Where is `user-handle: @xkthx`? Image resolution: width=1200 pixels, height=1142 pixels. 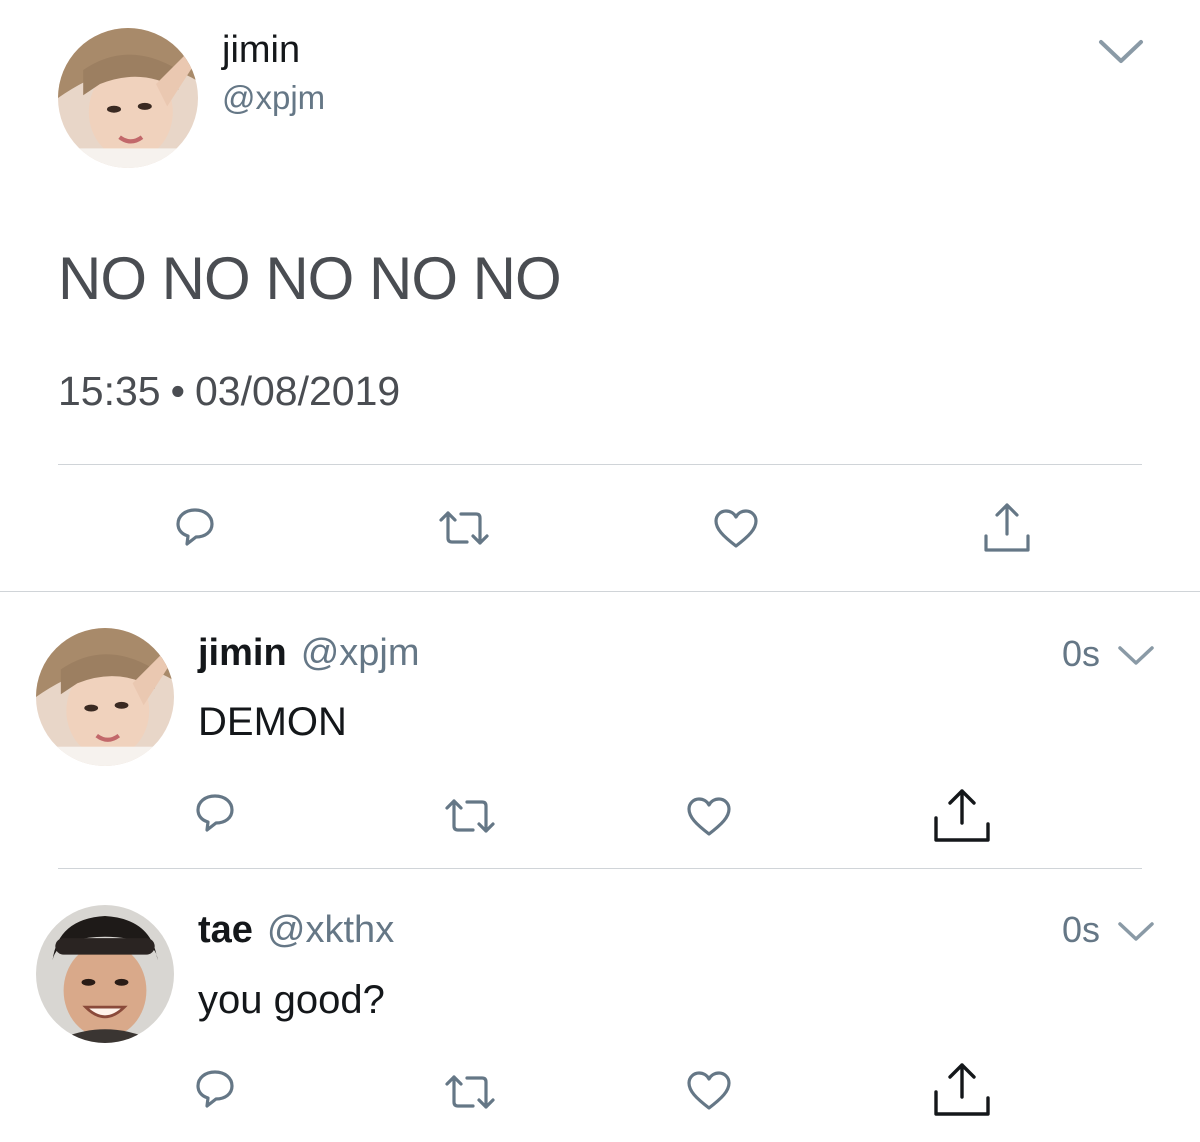 user-handle: @xkthx is located at coordinates (330, 930).